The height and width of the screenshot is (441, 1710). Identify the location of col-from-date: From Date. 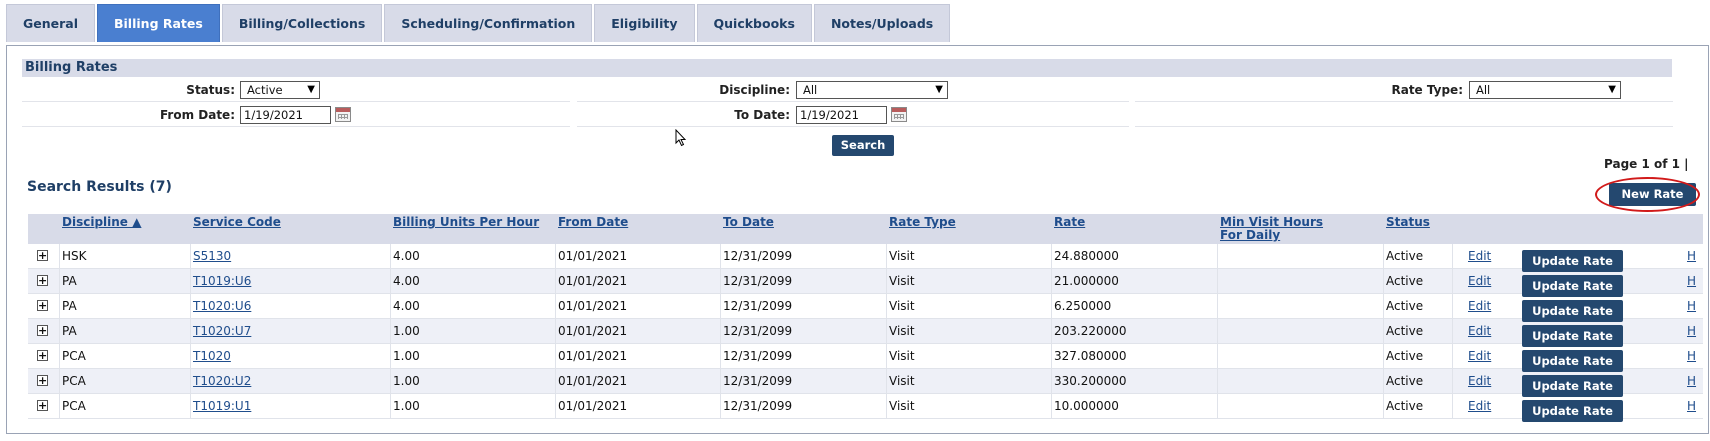
(593, 222).